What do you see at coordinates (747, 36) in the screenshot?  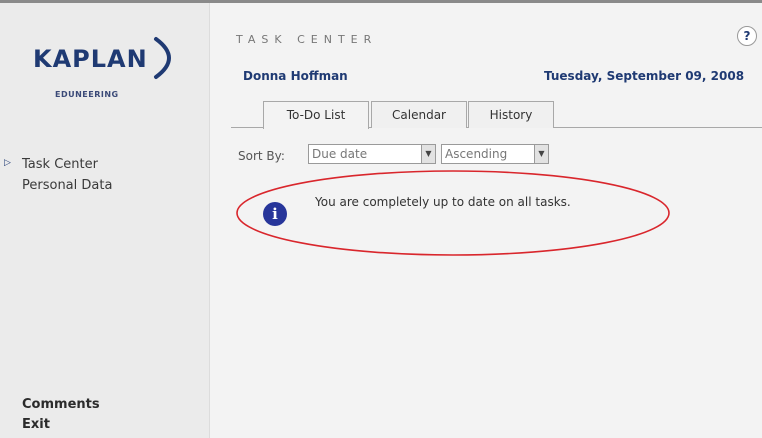 I see `help-button: ?` at bounding box center [747, 36].